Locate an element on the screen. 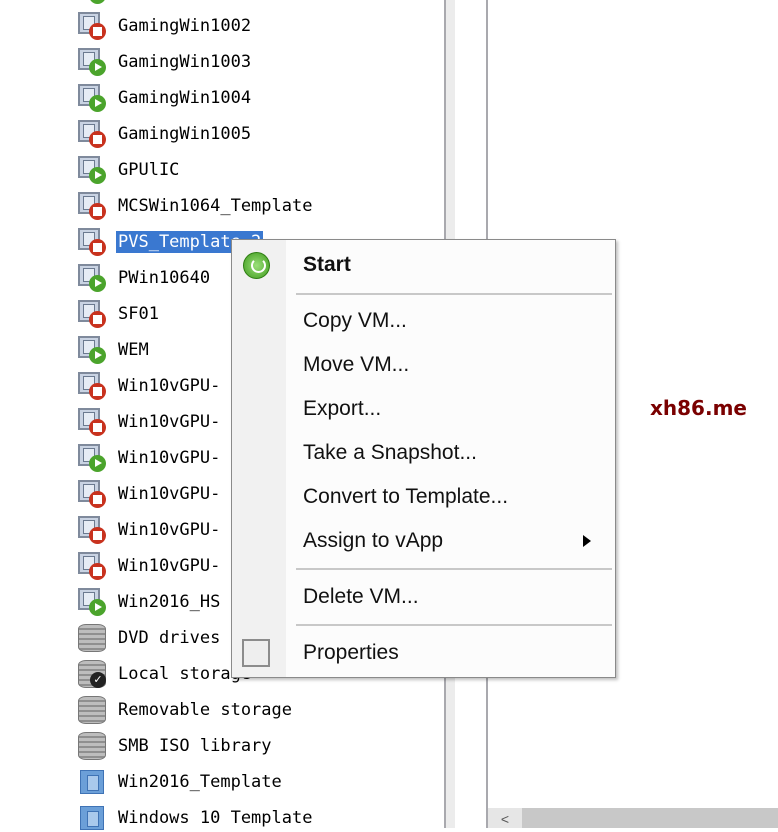  tree-item is located at coordinates (98, 2).